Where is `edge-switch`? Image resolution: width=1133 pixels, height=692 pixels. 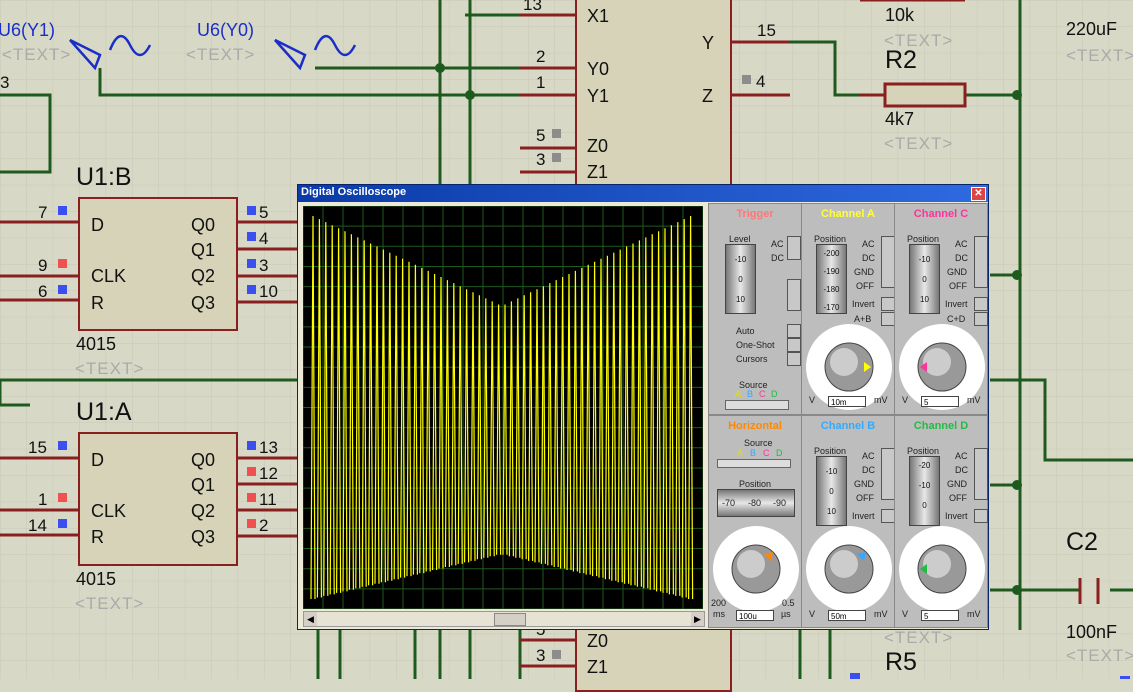 edge-switch is located at coordinates (794, 295).